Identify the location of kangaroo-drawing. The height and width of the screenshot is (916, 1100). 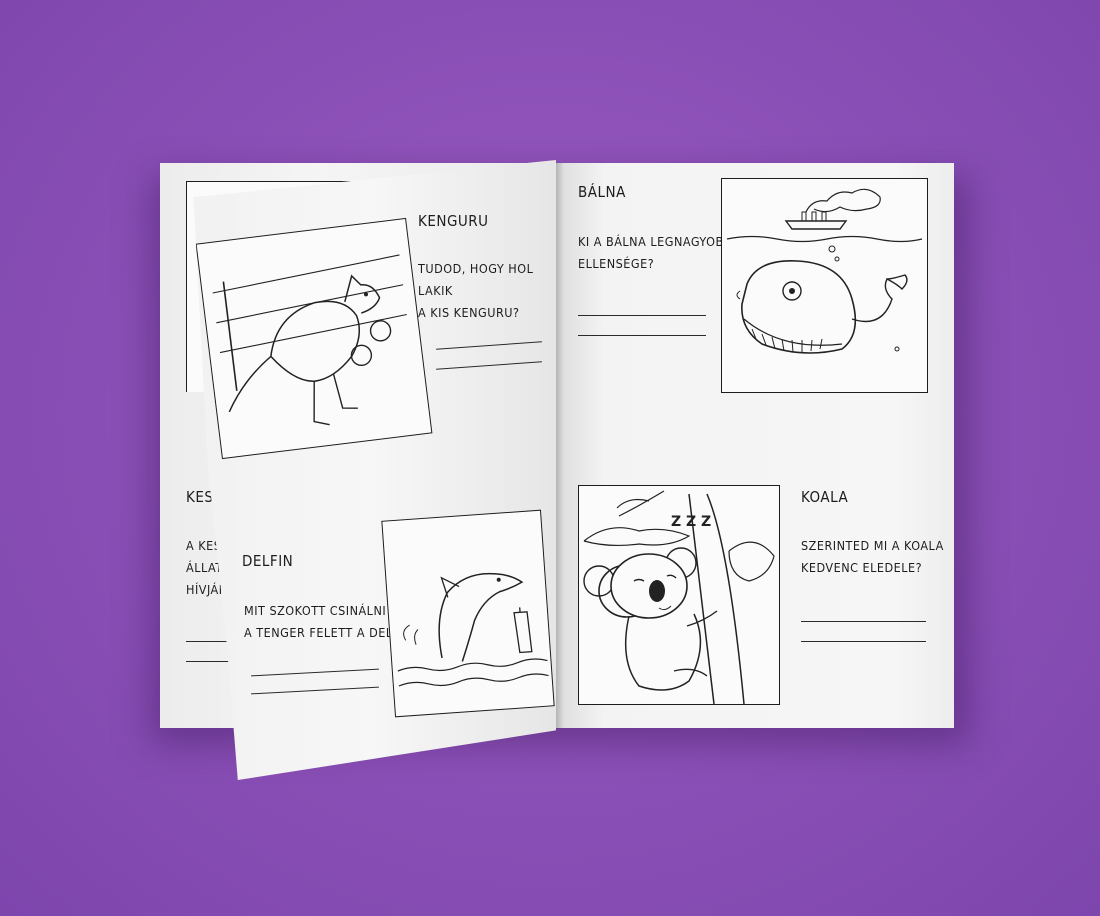
(309, 340).